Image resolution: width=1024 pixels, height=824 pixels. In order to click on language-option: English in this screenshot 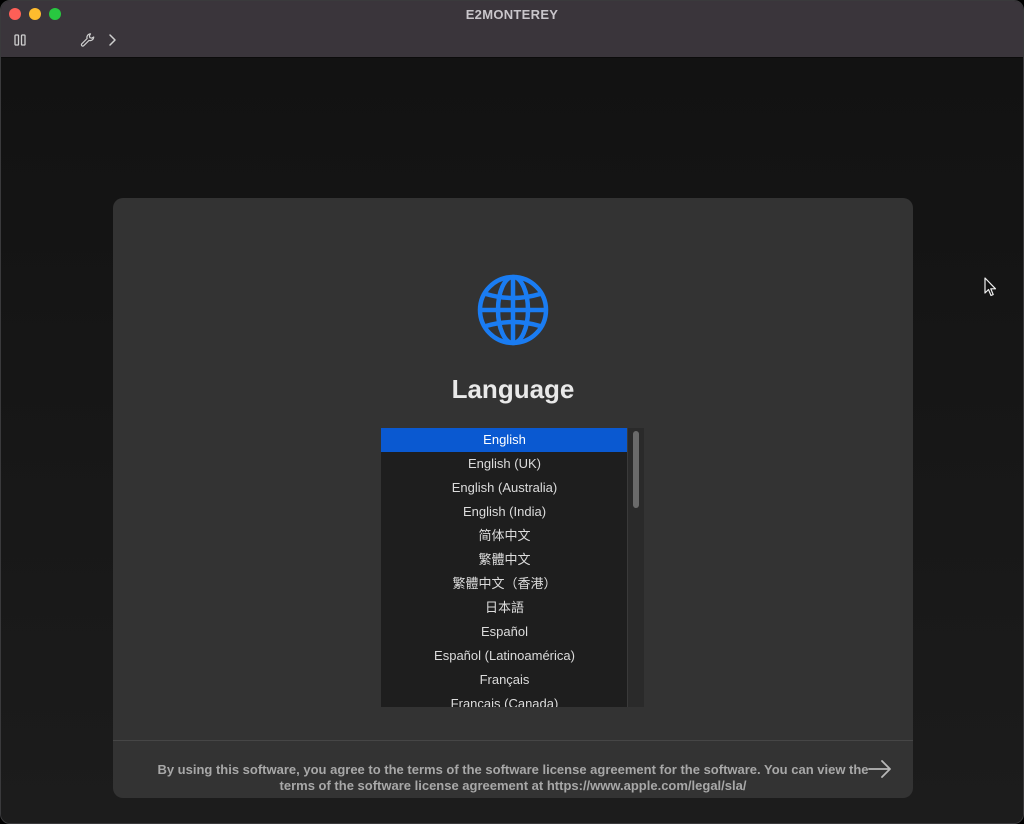, I will do `click(504, 440)`.